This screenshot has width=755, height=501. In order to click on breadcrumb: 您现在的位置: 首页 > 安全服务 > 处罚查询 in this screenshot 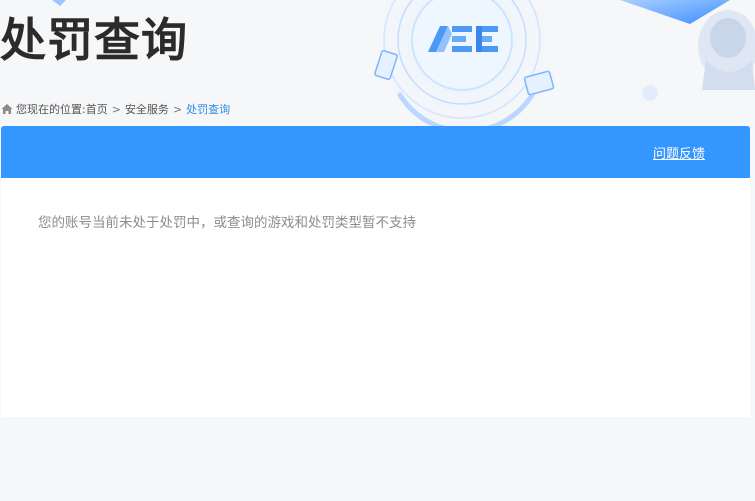, I will do `click(115, 109)`.